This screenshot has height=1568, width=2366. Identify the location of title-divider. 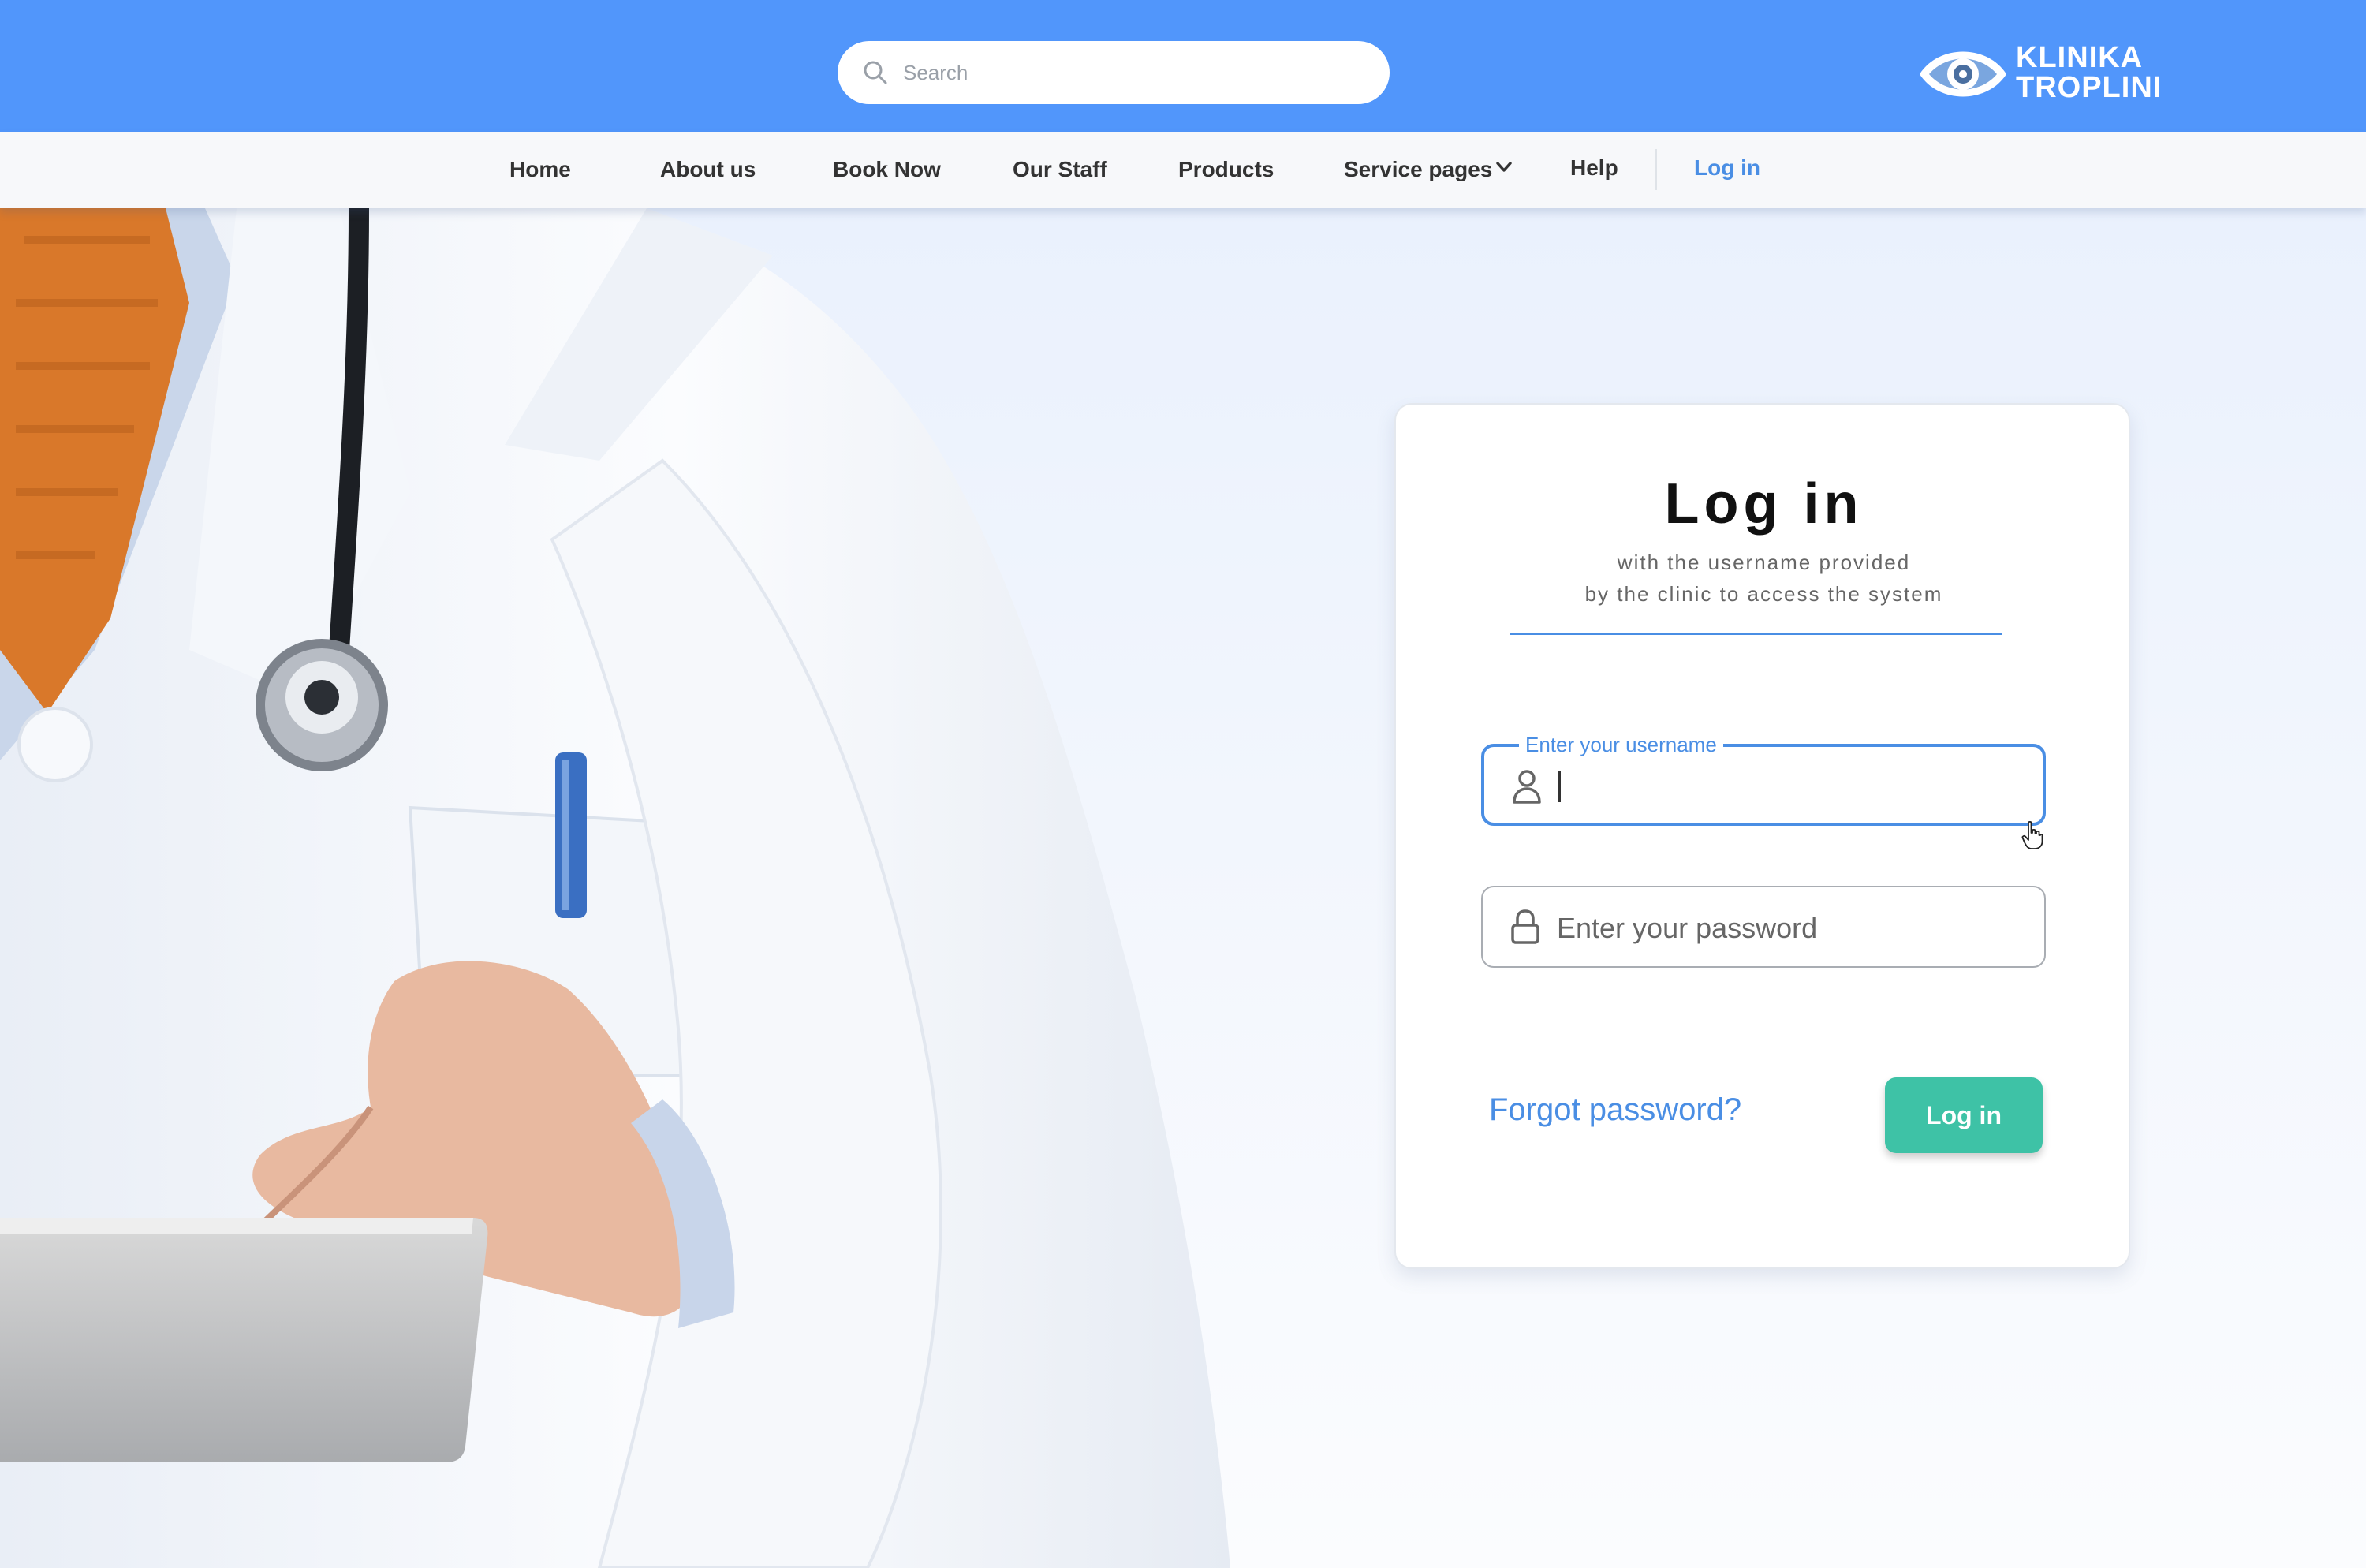
(1756, 634).